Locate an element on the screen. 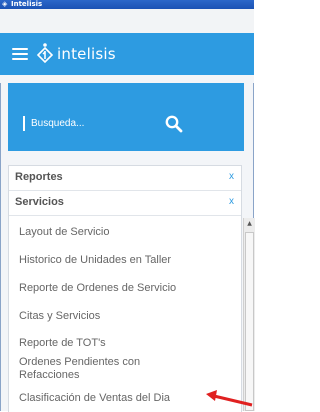 This screenshot has height=412, width=320. intelisis-logo-icon is located at coordinates (45, 53).